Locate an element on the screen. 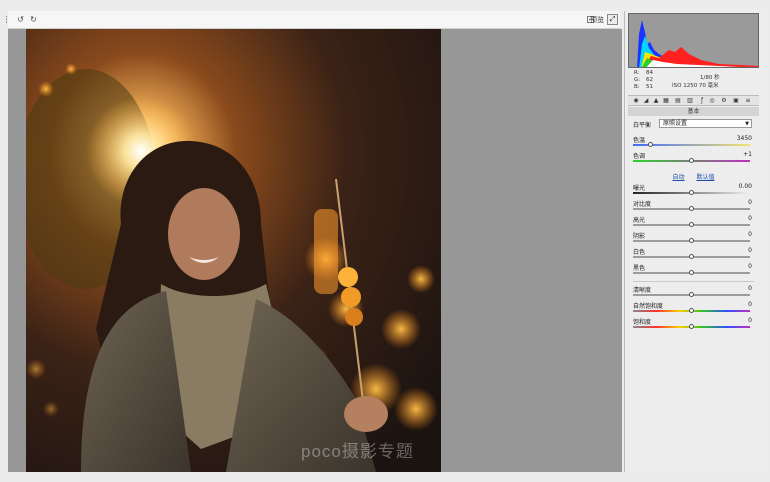 The height and width of the screenshot is (482, 770). white-balance-row: 白平衡 原照设置 ▼ is located at coordinates (695, 124).